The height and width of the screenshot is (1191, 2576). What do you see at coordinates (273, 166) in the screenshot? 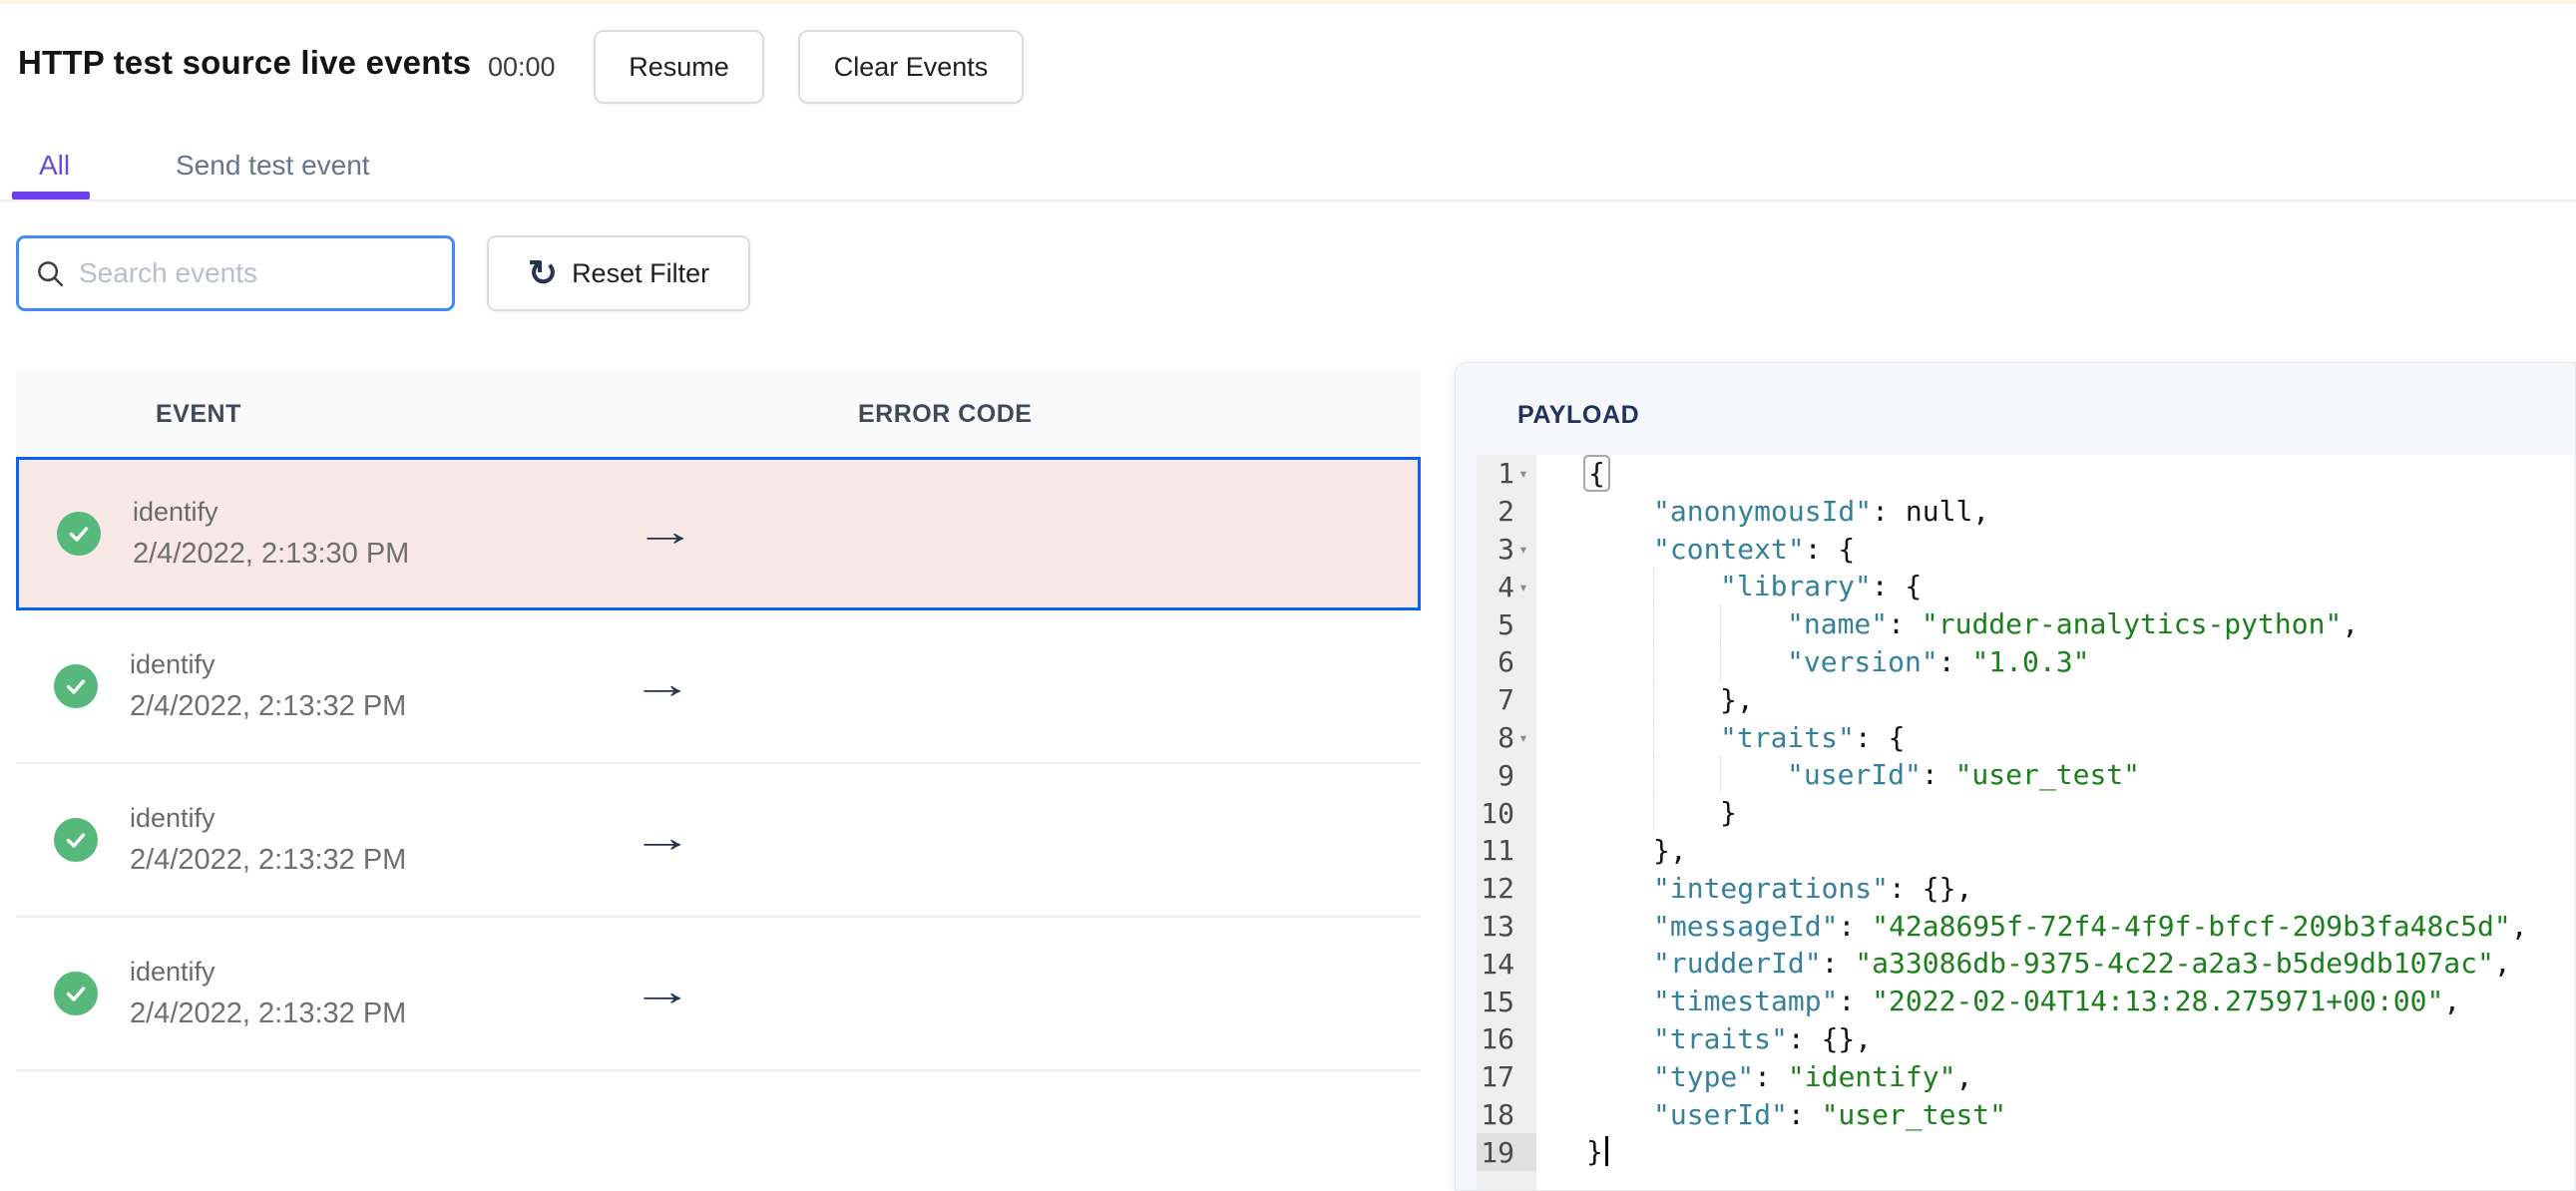
I see `tab-send-test-event: Send test event` at bounding box center [273, 166].